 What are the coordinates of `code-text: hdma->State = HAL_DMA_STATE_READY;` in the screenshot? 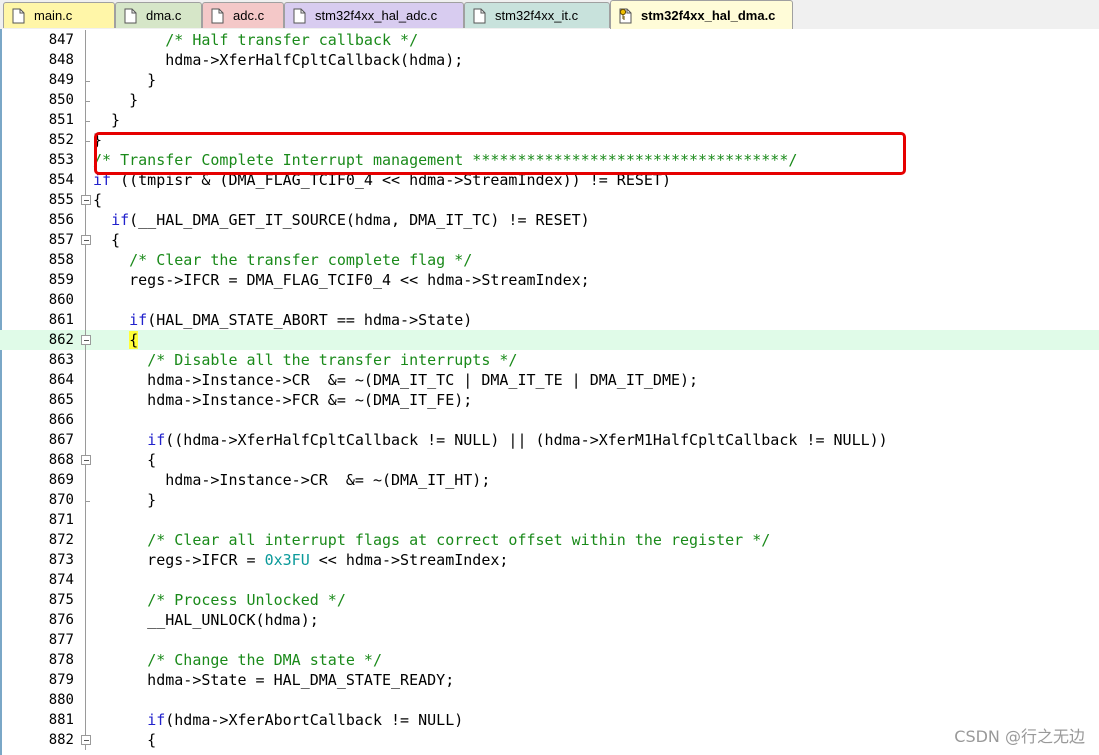 It's located at (273, 680).